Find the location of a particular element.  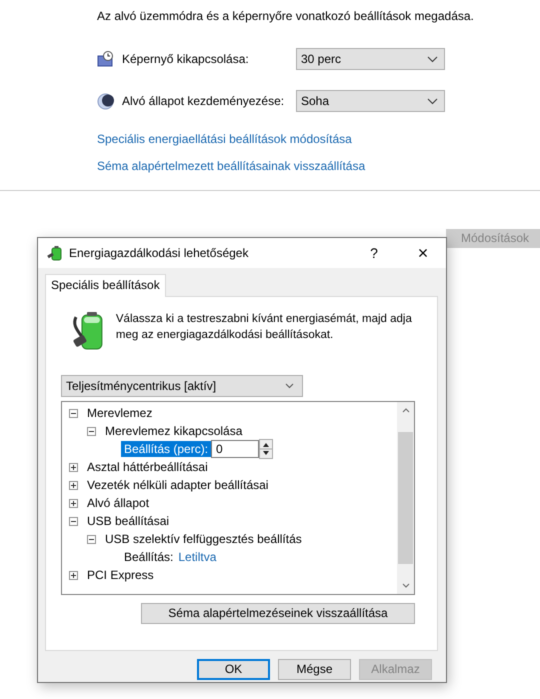

setting-label: Képernyő kikapcsolása: is located at coordinates (186, 59).